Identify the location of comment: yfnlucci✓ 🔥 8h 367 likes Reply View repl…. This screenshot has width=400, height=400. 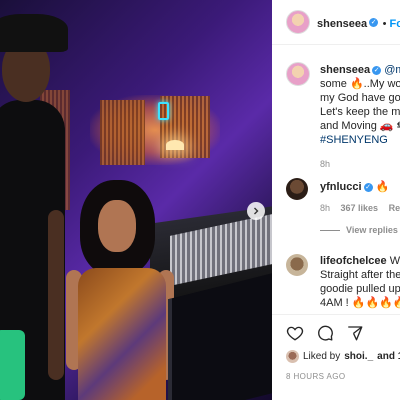
(360, 207).